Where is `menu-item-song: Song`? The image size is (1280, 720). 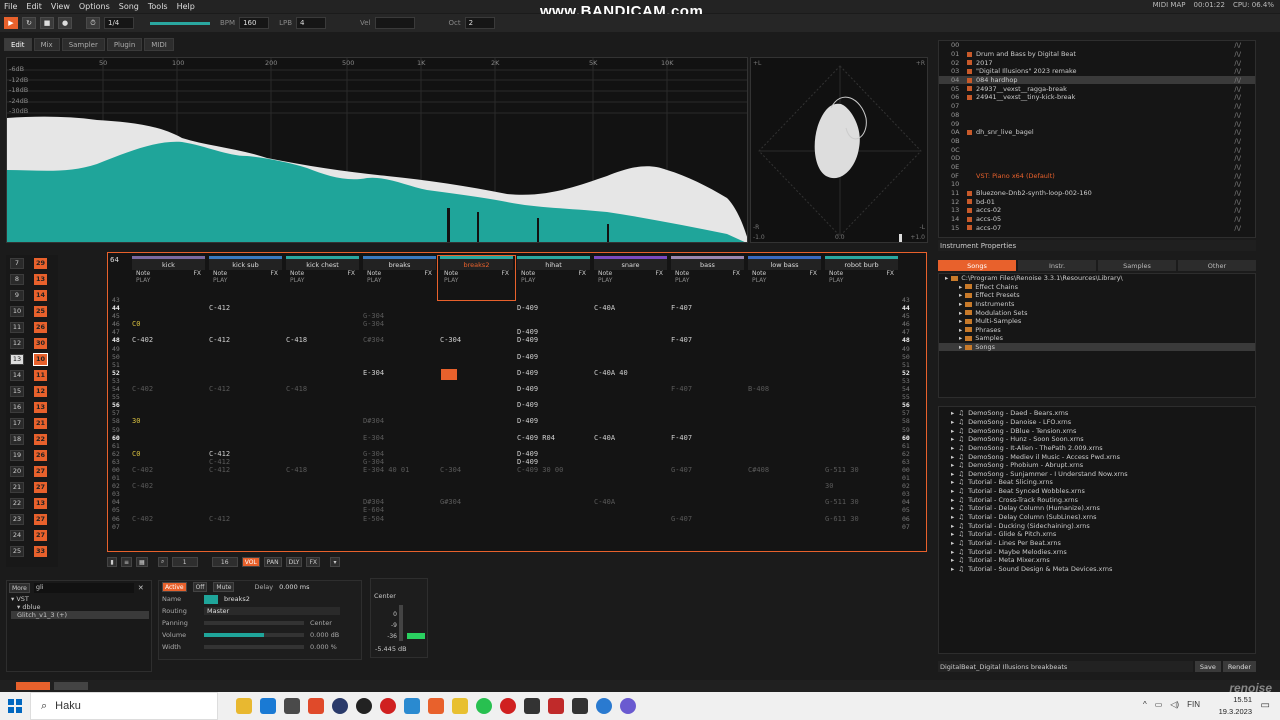
menu-item-song: Song is located at coordinates (129, 6).